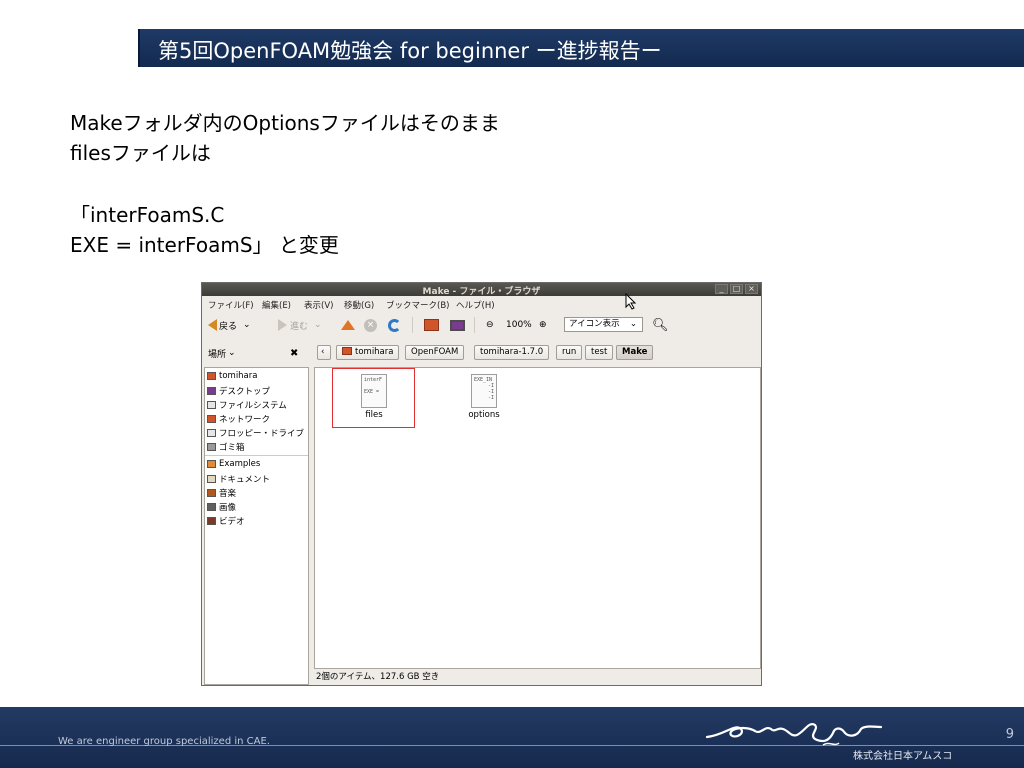 The width and height of the screenshot is (1024, 768). I want to click on sidebar-item-filesystem: ファイルシステム, so click(247, 405).